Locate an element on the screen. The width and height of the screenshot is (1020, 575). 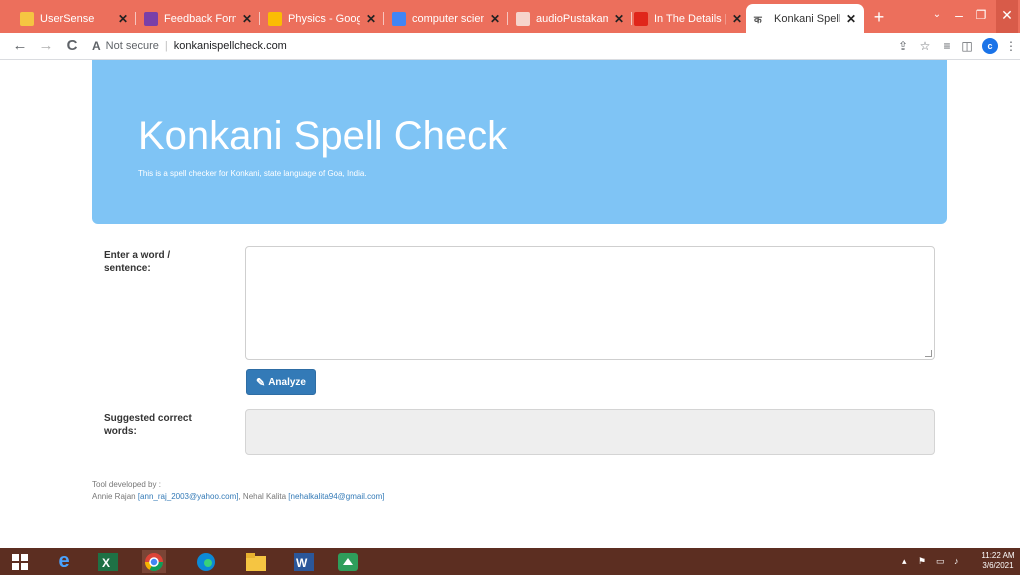
reload-icon: C is located at coordinates (72, 46).